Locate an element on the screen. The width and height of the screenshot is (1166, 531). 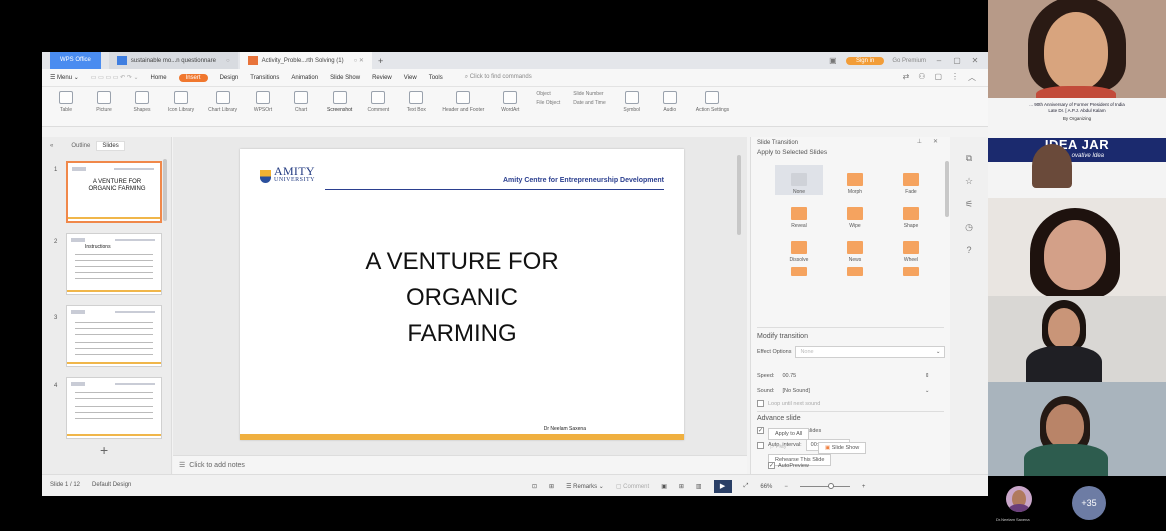
zoom-level: 66% is located at coordinates (766, 487).